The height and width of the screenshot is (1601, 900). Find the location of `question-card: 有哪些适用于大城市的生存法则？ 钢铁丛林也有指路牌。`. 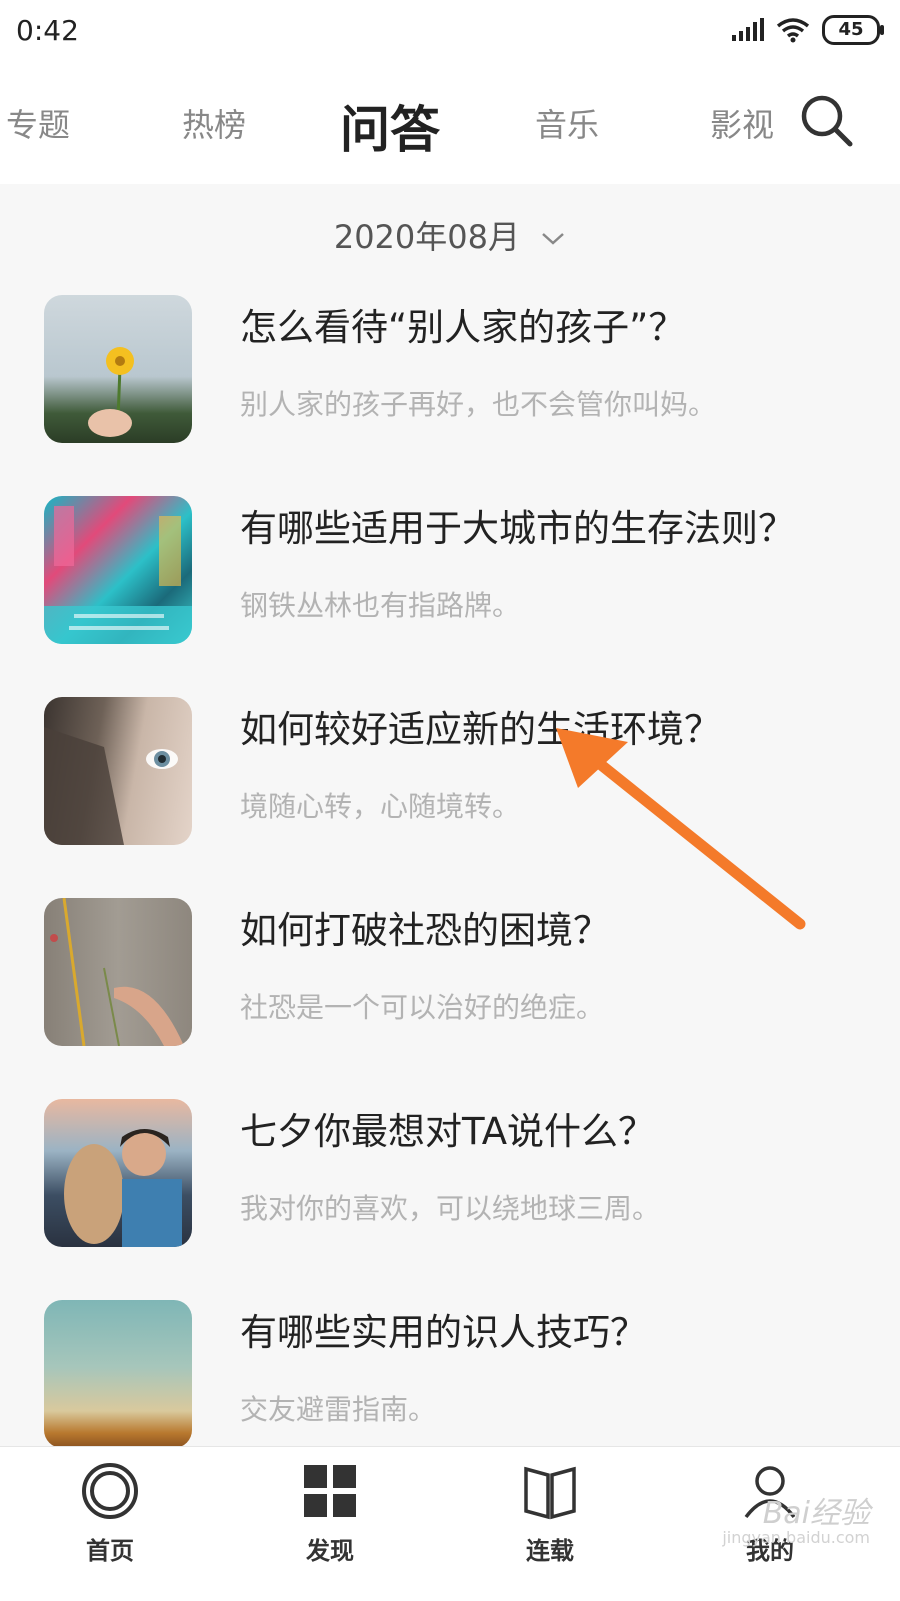

question-card: 有哪些适用于大城市的生存法则？ 钢铁丛林也有指路牌。 is located at coordinates (459, 576).